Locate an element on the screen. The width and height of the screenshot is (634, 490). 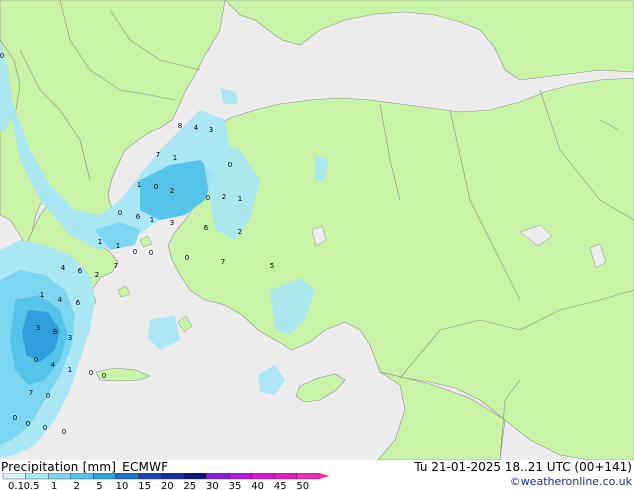
model-label: ECMWF is located at coordinates (145, 467).